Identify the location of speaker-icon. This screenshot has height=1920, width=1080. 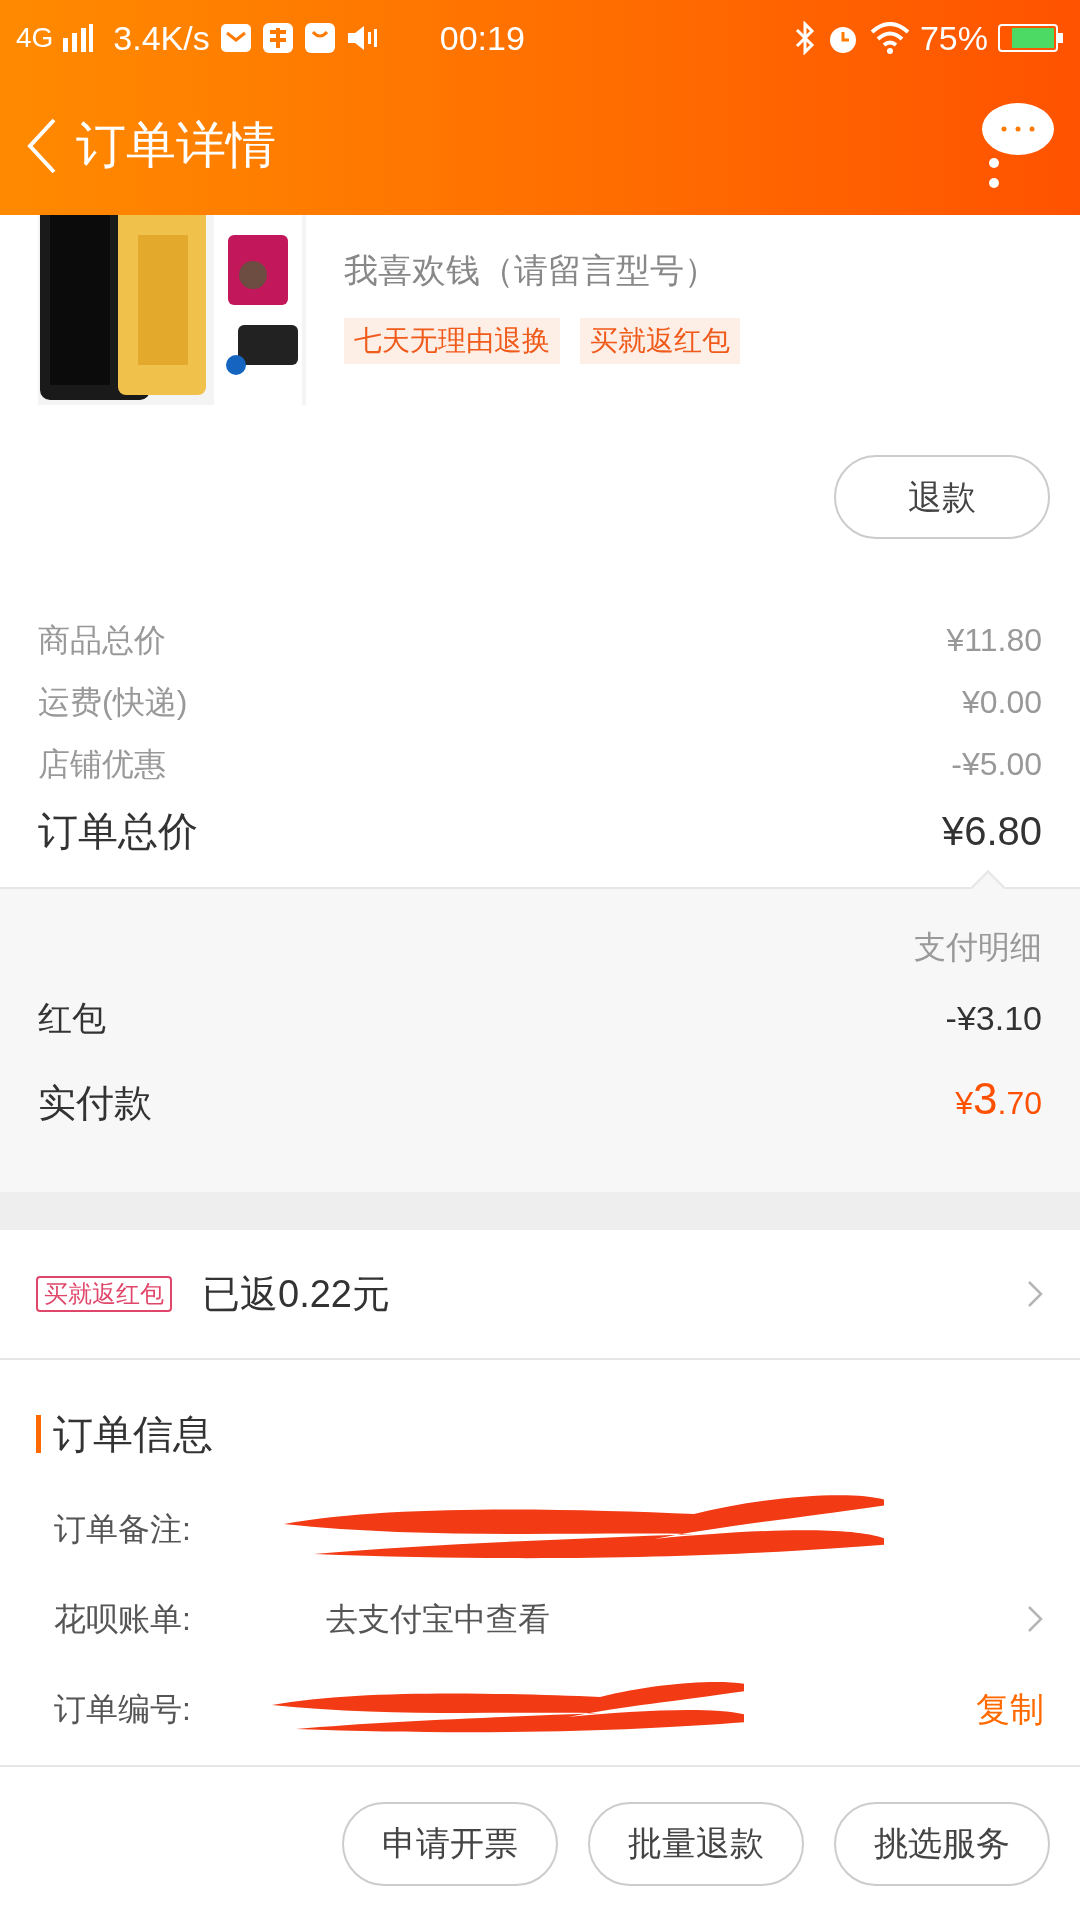
(362, 38).